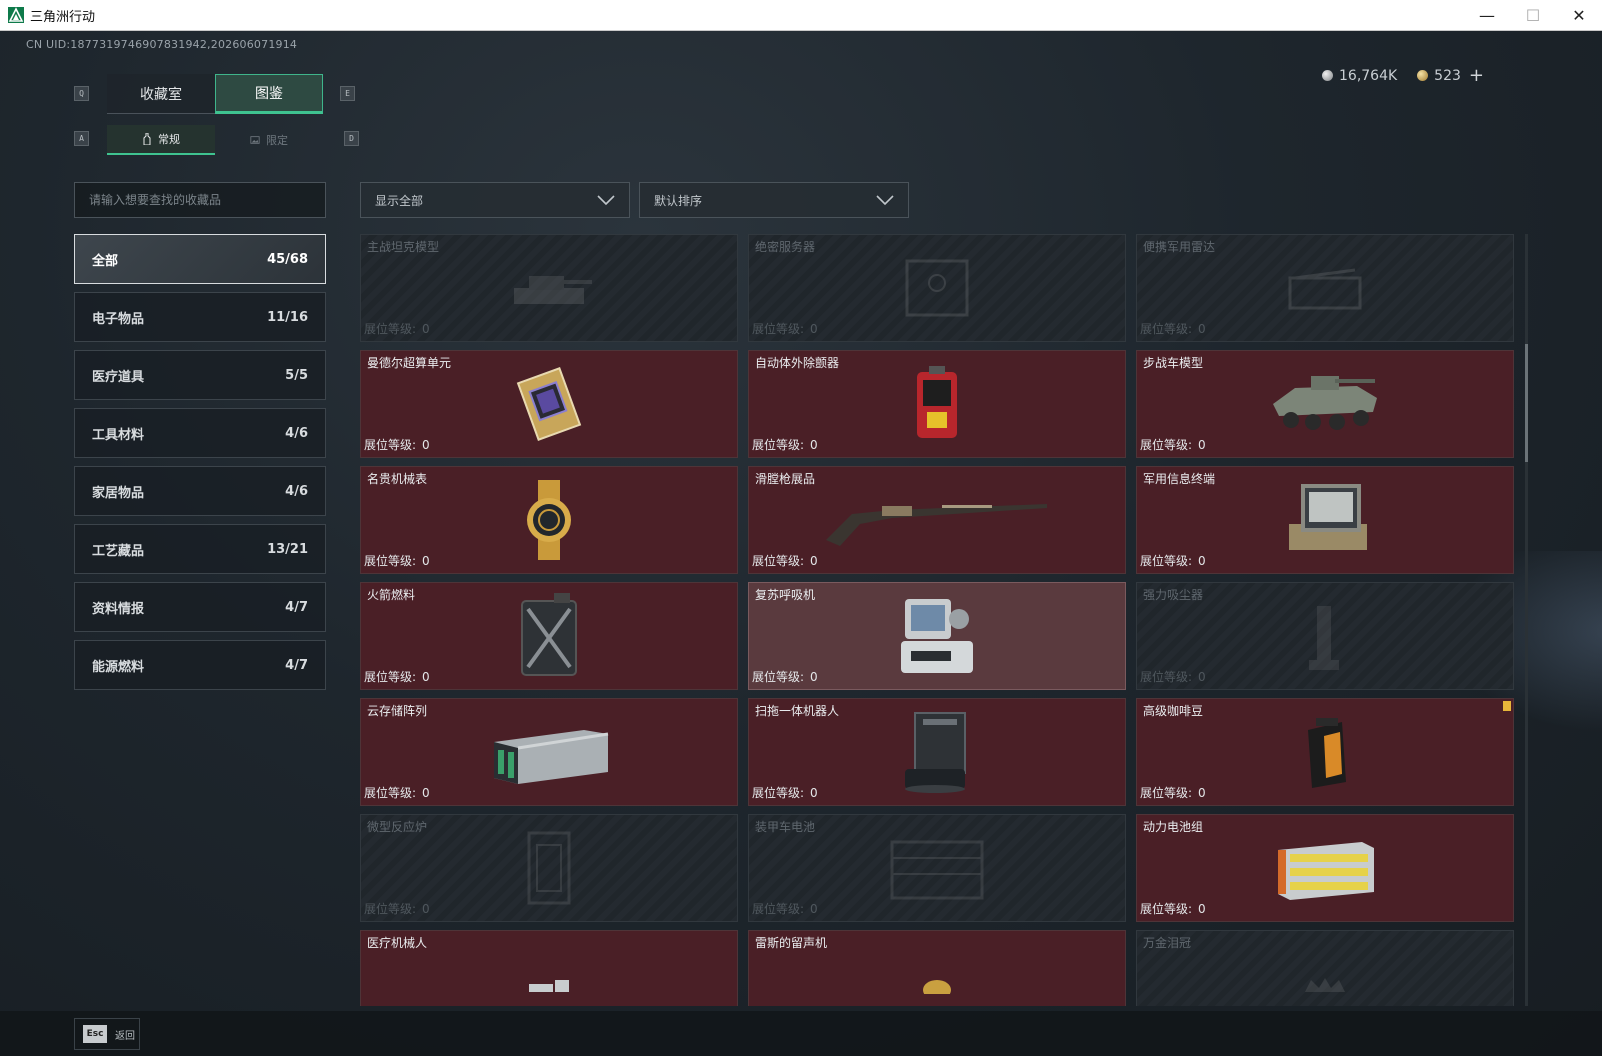 The height and width of the screenshot is (1056, 1602). I want to click on maximize-button: ☐, so click(1533, 15).